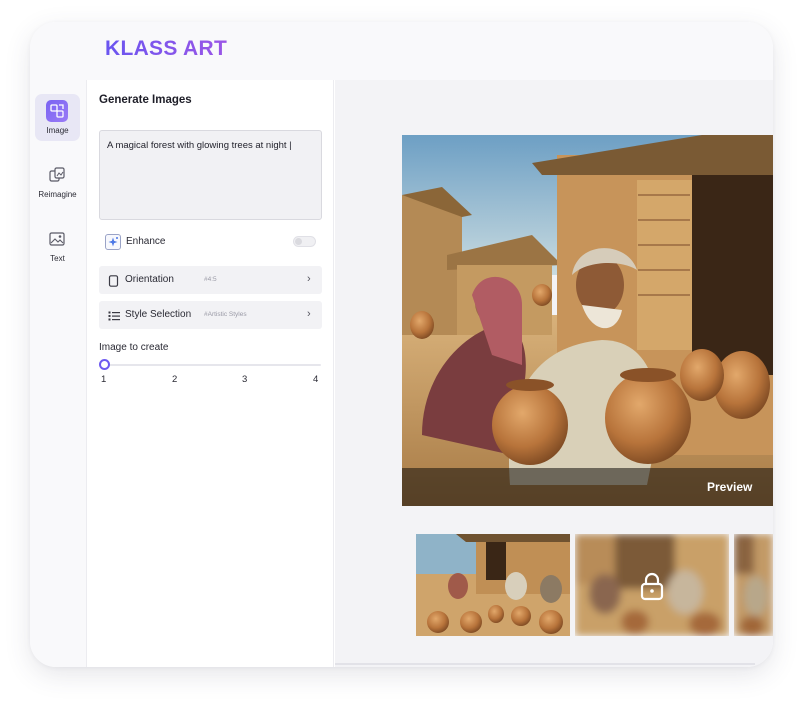 Image resolution: width=802 pixels, height=702 pixels. Describe the element at coordinates (57, 130) in the screenshot. I see `rail-item-label: Image` at that location.